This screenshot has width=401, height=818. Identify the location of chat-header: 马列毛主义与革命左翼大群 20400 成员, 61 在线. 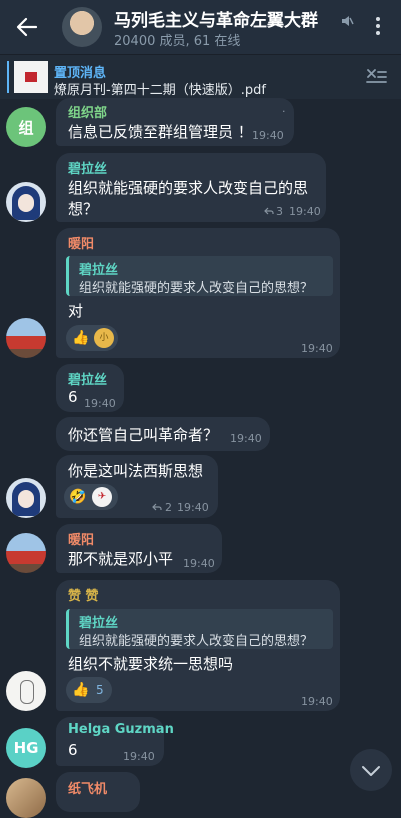
(200, 27).